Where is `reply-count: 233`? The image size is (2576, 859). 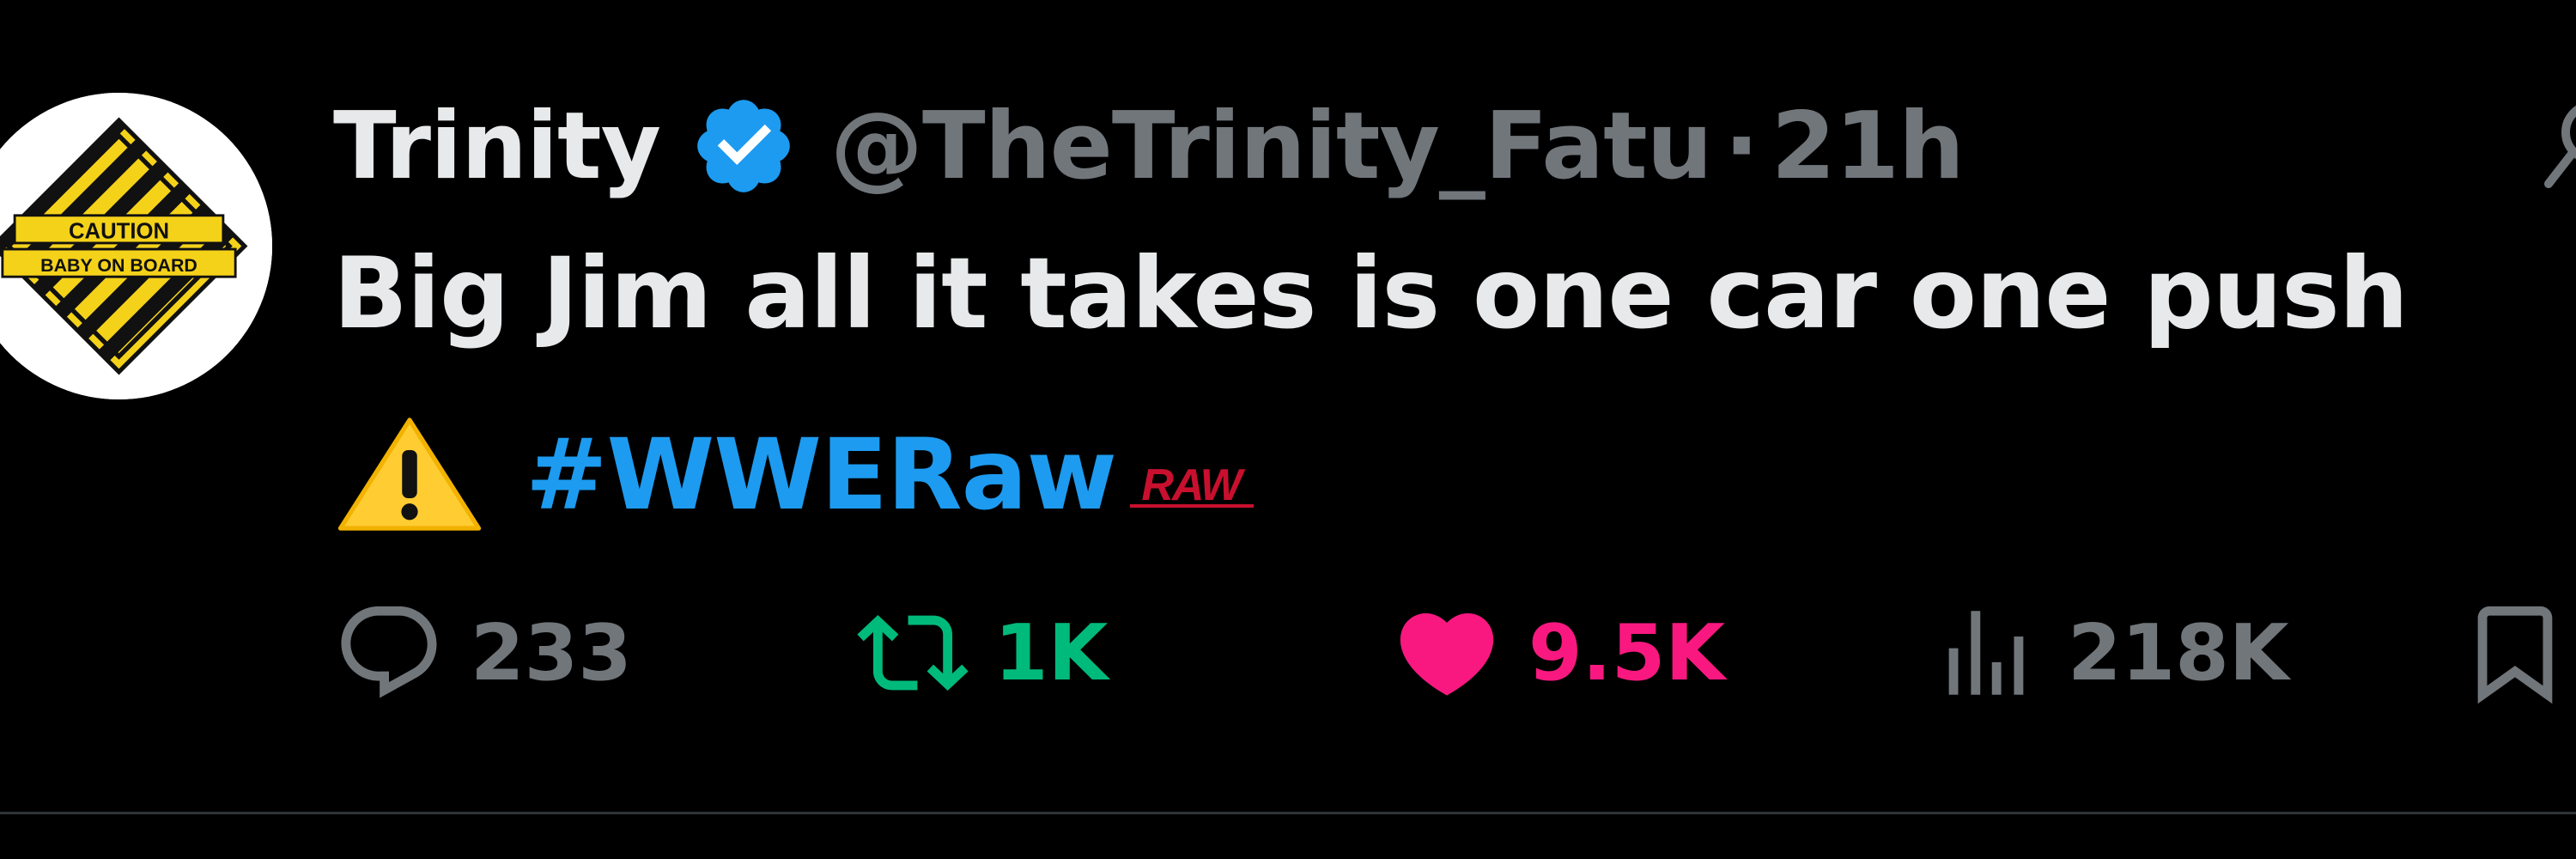
reply-count: 233 is located at coordinates (552, 653).